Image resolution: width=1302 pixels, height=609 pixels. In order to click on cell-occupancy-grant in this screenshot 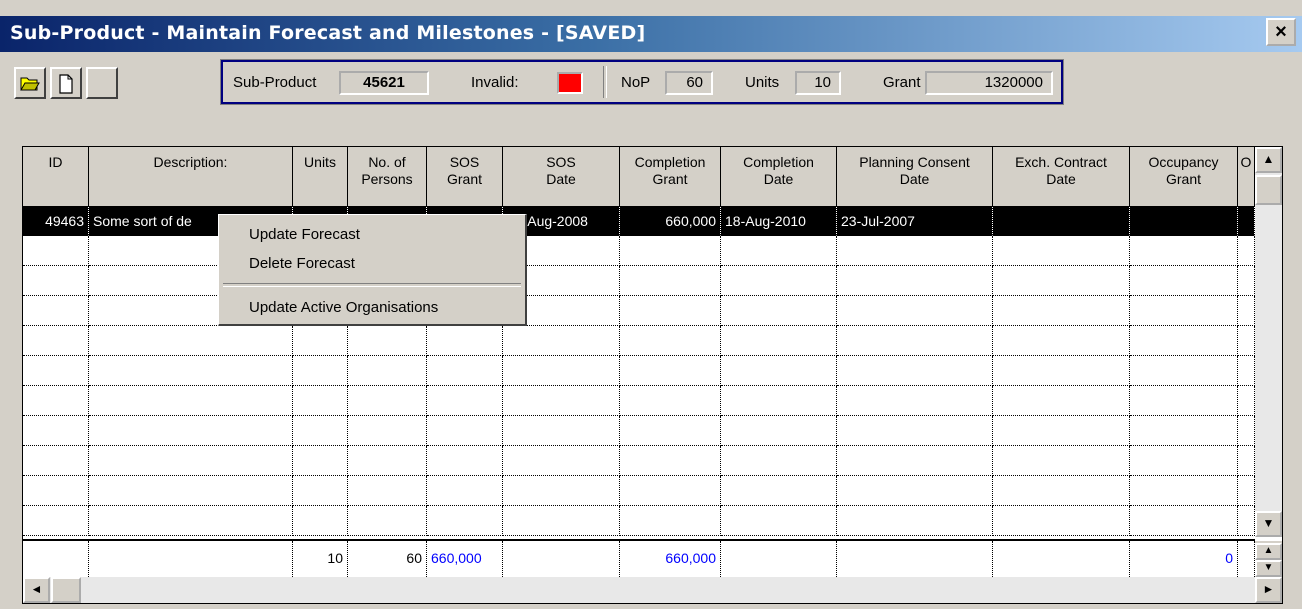, I will do `click(1184, 221)`.